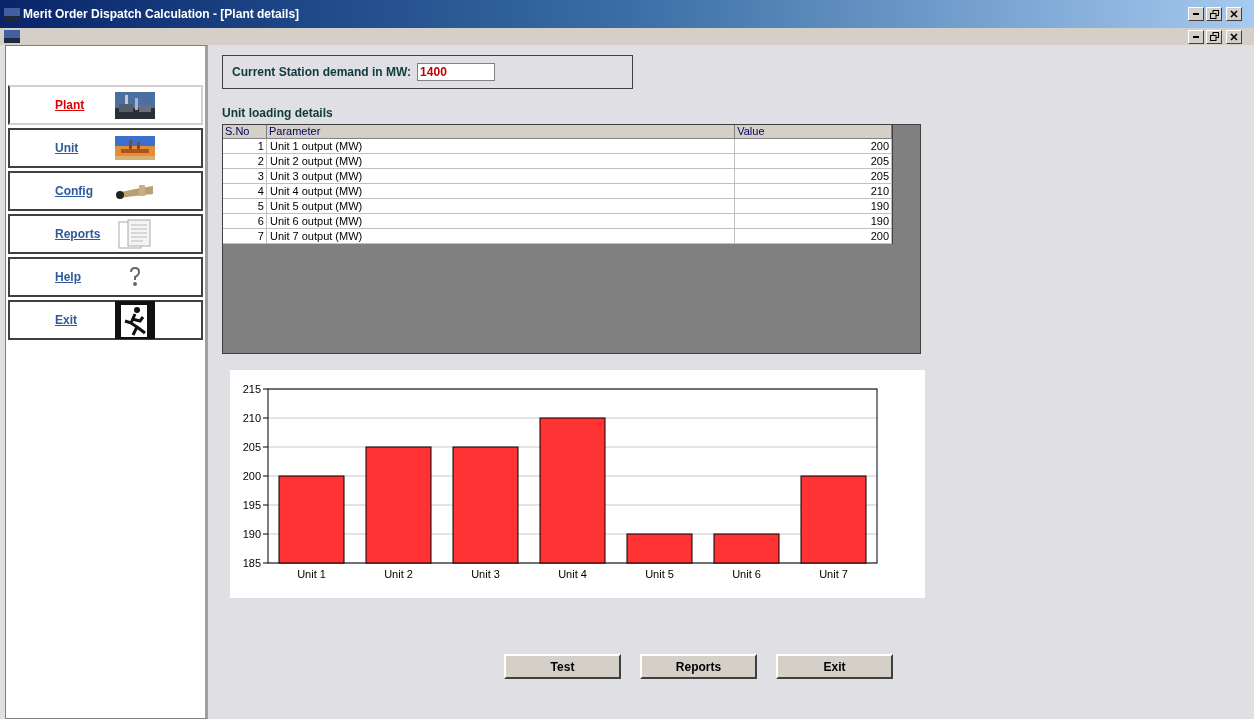 Image resolution: width=1254 pixels, height=719 pixels. Describe the element at coordinates (251, 476) in the screenshot. I see `axis-label: 200` at that location.